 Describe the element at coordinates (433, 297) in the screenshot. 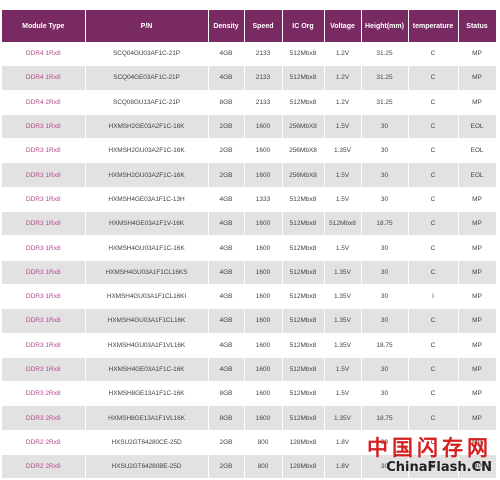

I see `cell-temperature: I` at that location.